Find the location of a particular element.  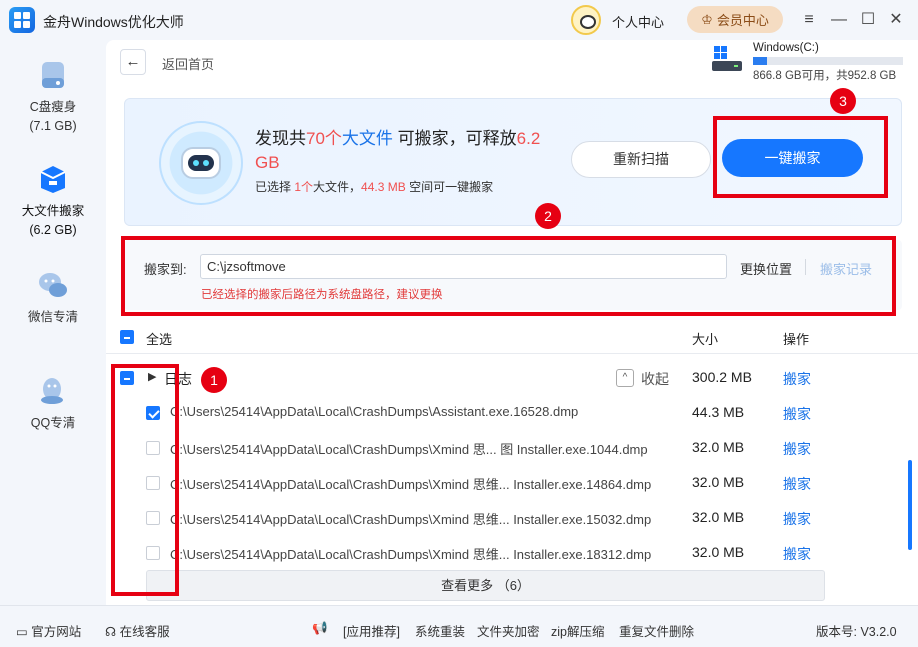

vip-center-label: 会员中心 is located at coordinates (742, 20).